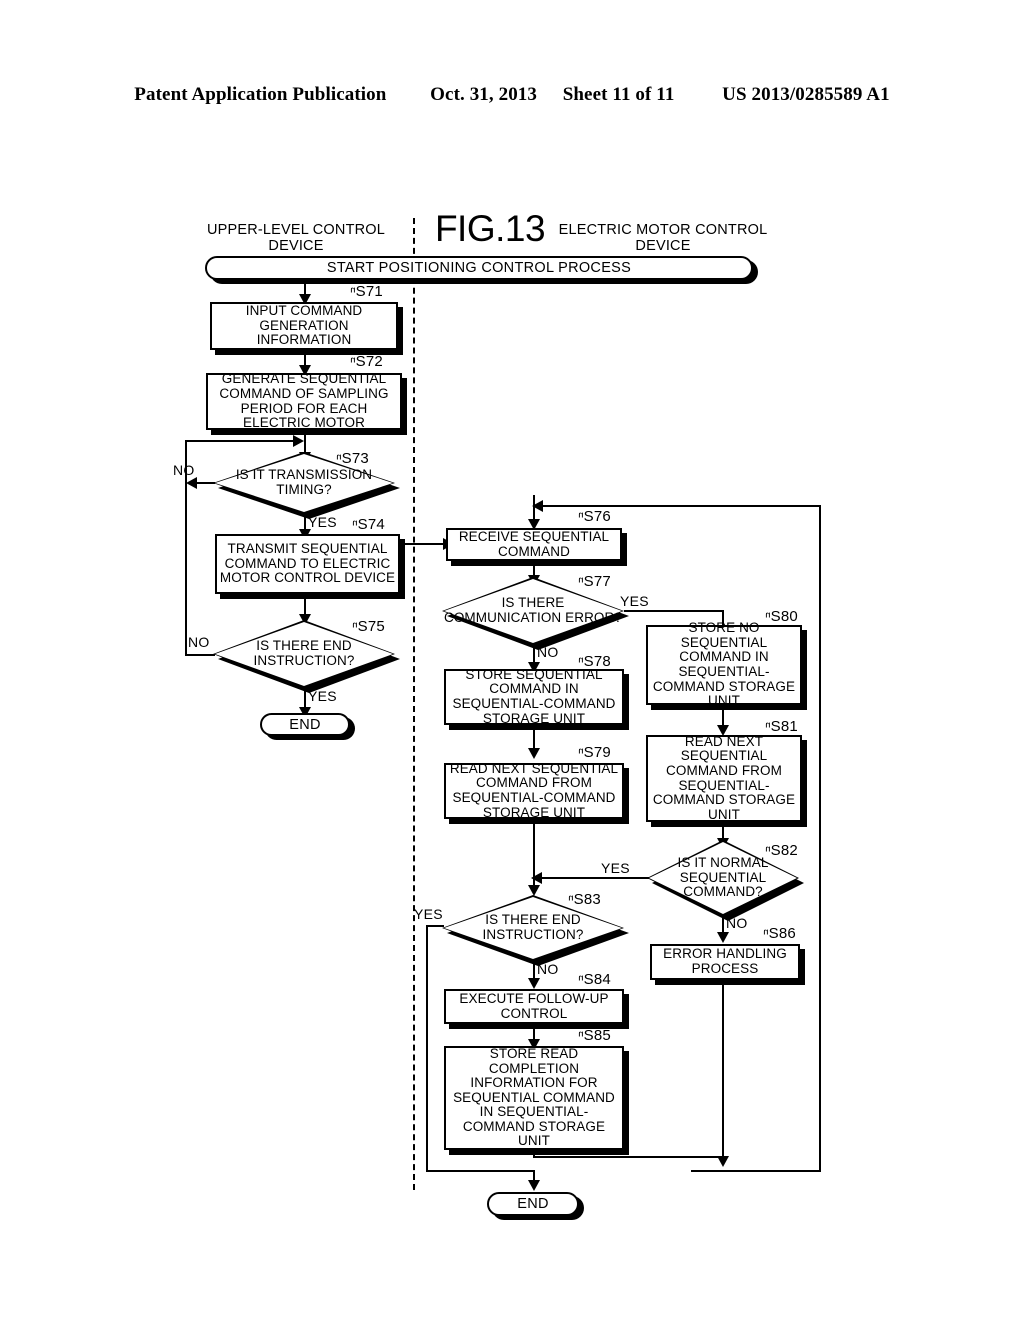  I want to click on process-s86-label: ERROR HANDLING PROCESS, so click(725, 961).